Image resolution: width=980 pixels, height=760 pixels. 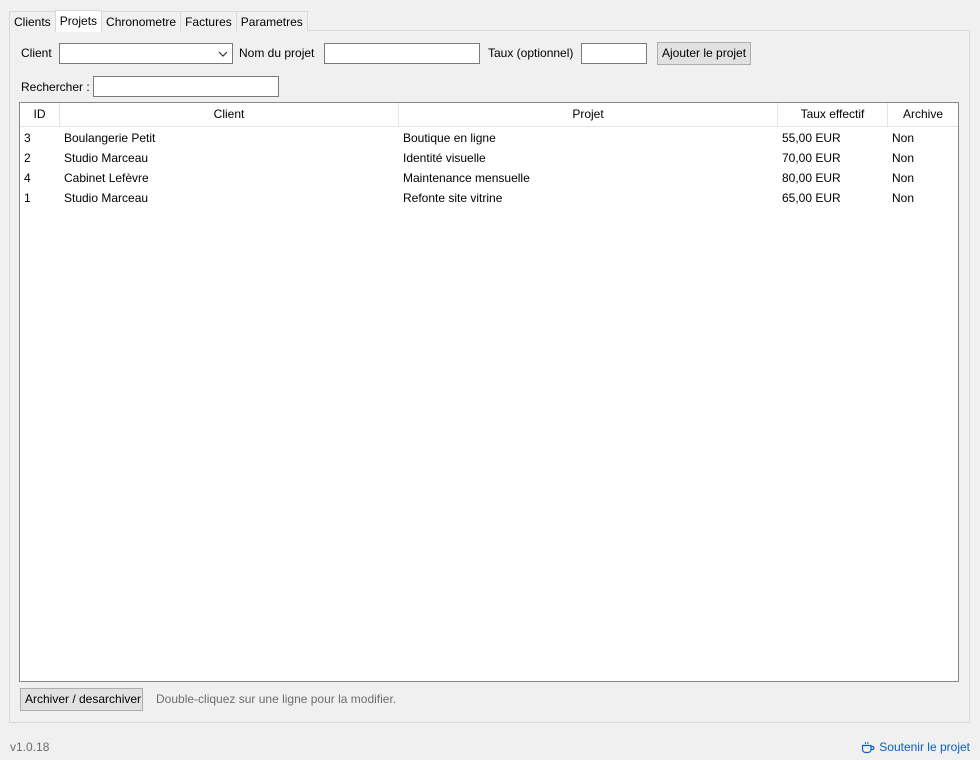 I want to click on cell-rate: 65,00 EUR, so click(x=811, y=198).